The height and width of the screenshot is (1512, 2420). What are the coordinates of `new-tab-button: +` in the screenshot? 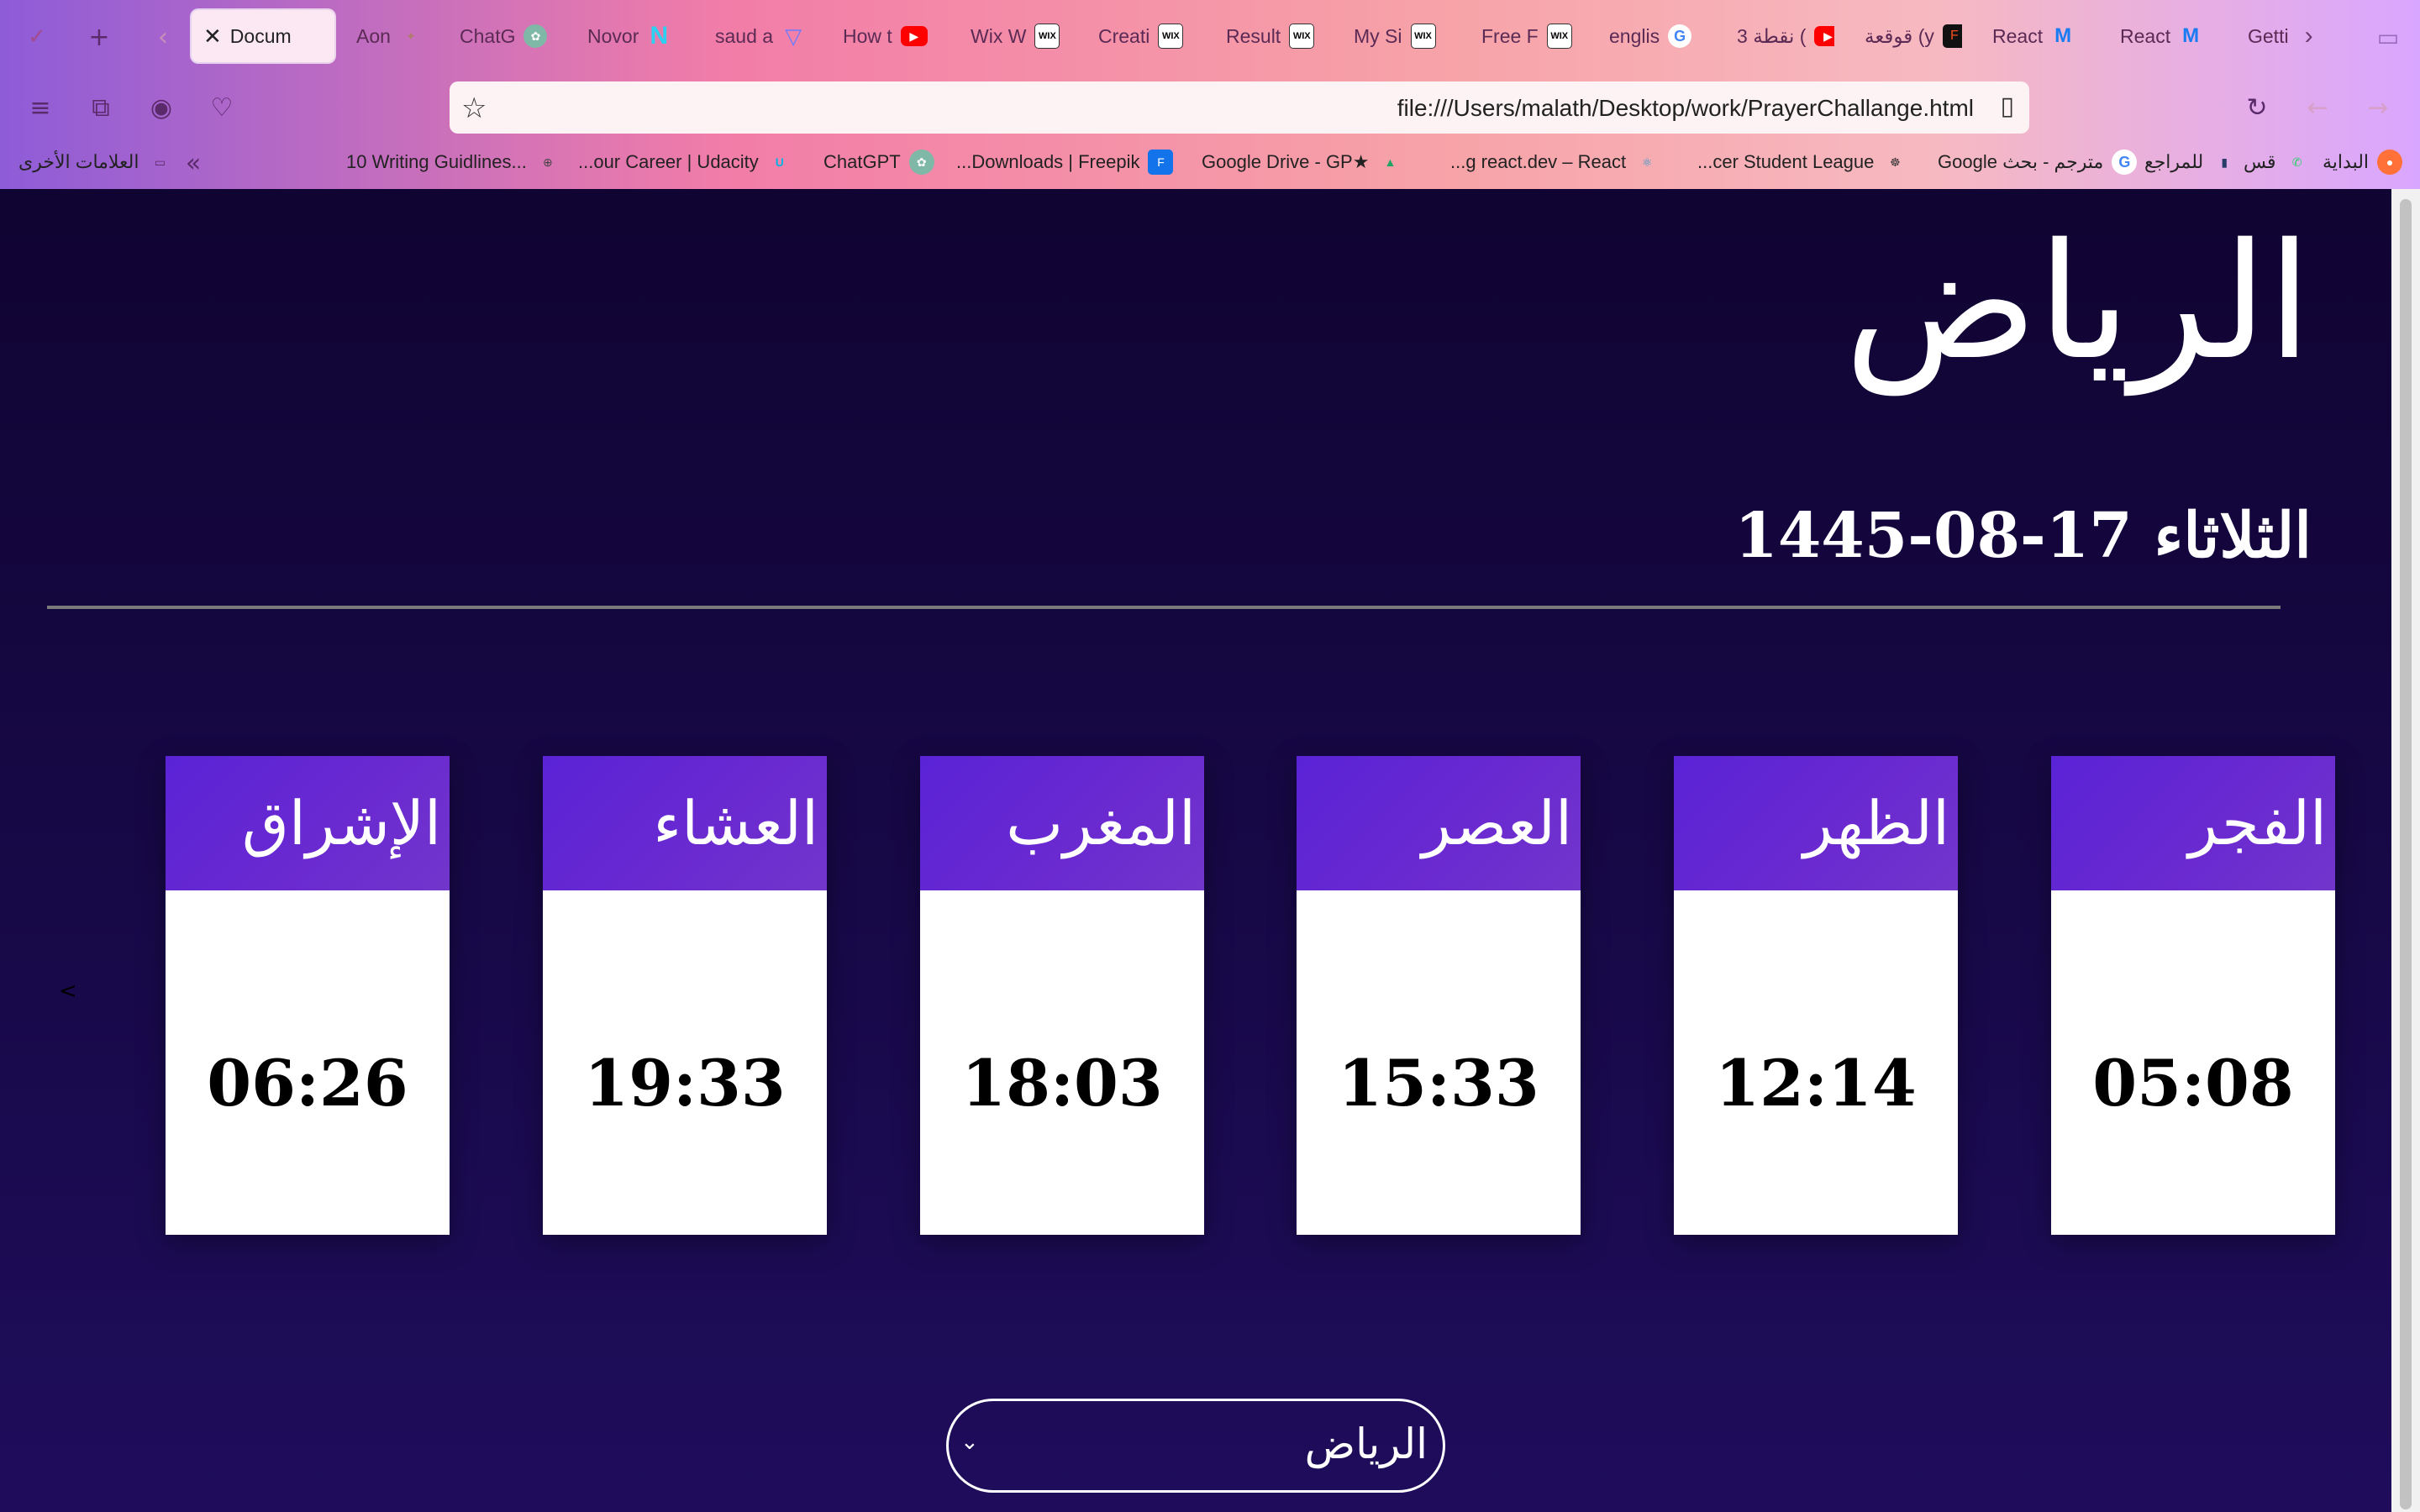 It's located at (99, 36).